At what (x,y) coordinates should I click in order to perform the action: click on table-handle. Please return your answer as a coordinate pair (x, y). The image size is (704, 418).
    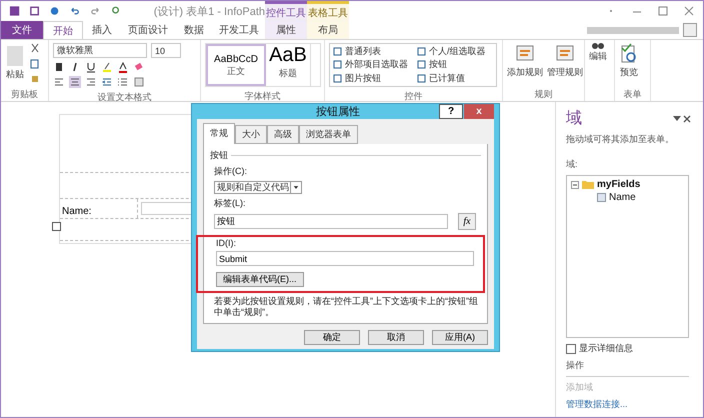
    Looking at the image, I should click on (56, 226).